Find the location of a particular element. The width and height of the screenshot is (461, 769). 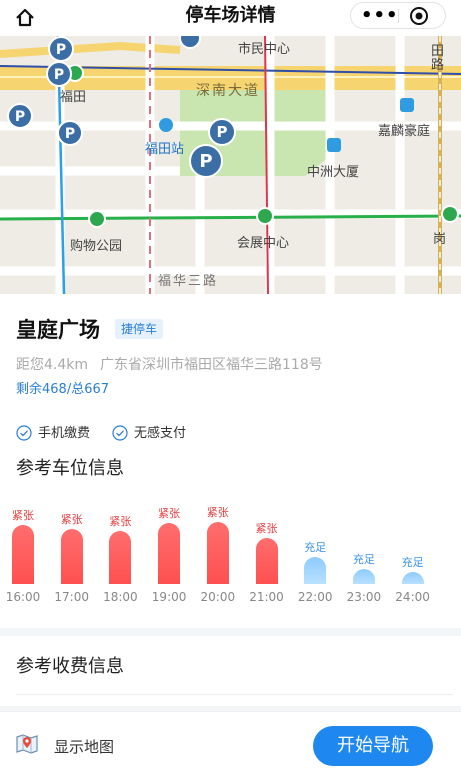

start-navigation-button: 开始导航 is located at coordinates (373, 746).